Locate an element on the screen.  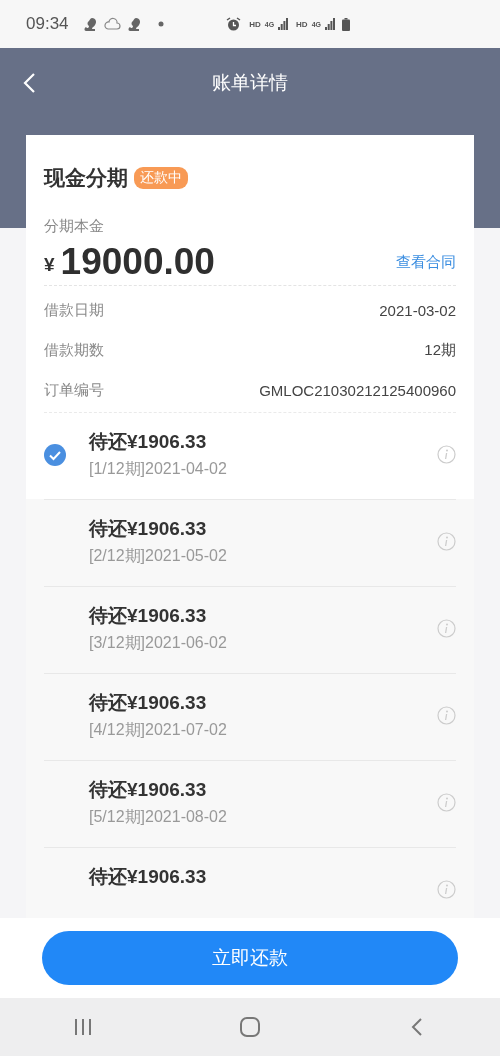
clock-time: 09:34 is located at coordinates (47, 24).